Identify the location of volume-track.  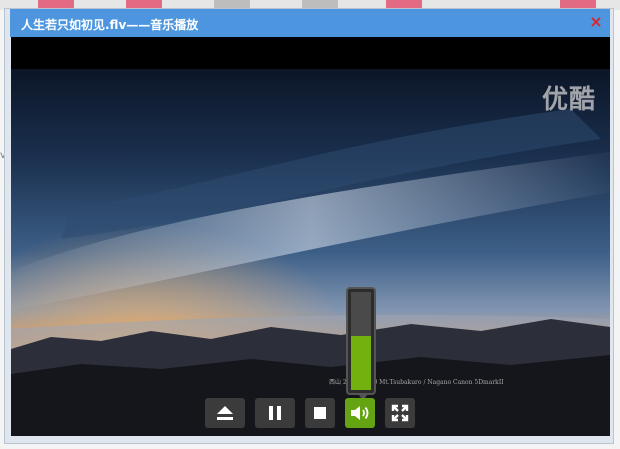
(361, 341).